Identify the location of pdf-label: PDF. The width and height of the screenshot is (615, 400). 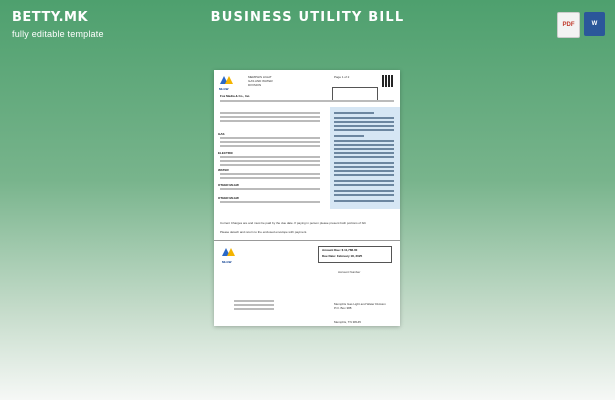
(568, 25).